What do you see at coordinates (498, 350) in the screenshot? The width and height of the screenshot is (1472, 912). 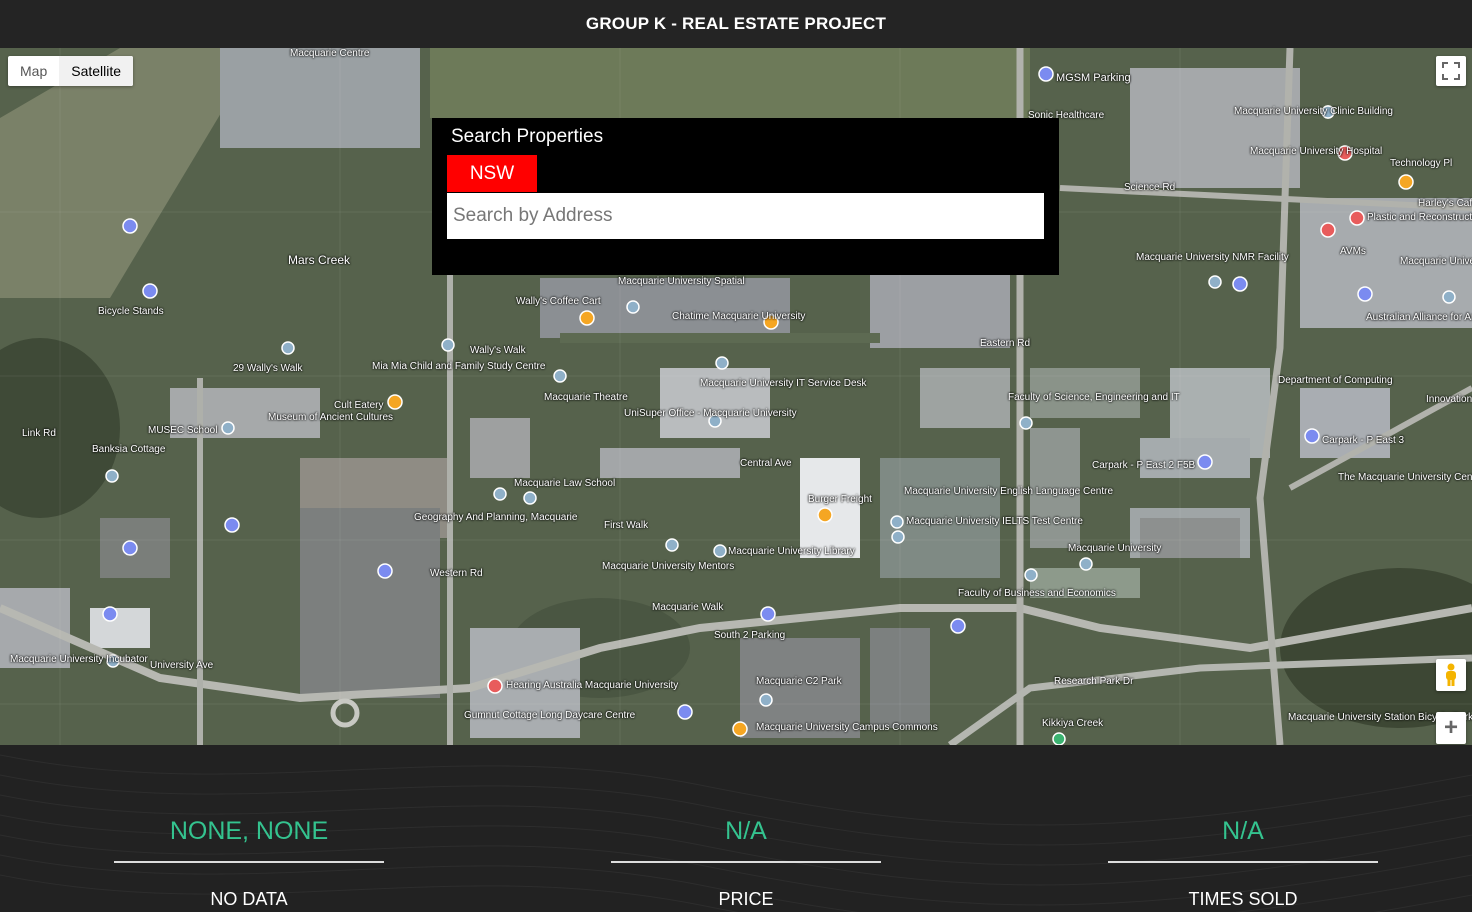 I see `map-label: Wally's Walk` at bounding box center [498, 350].